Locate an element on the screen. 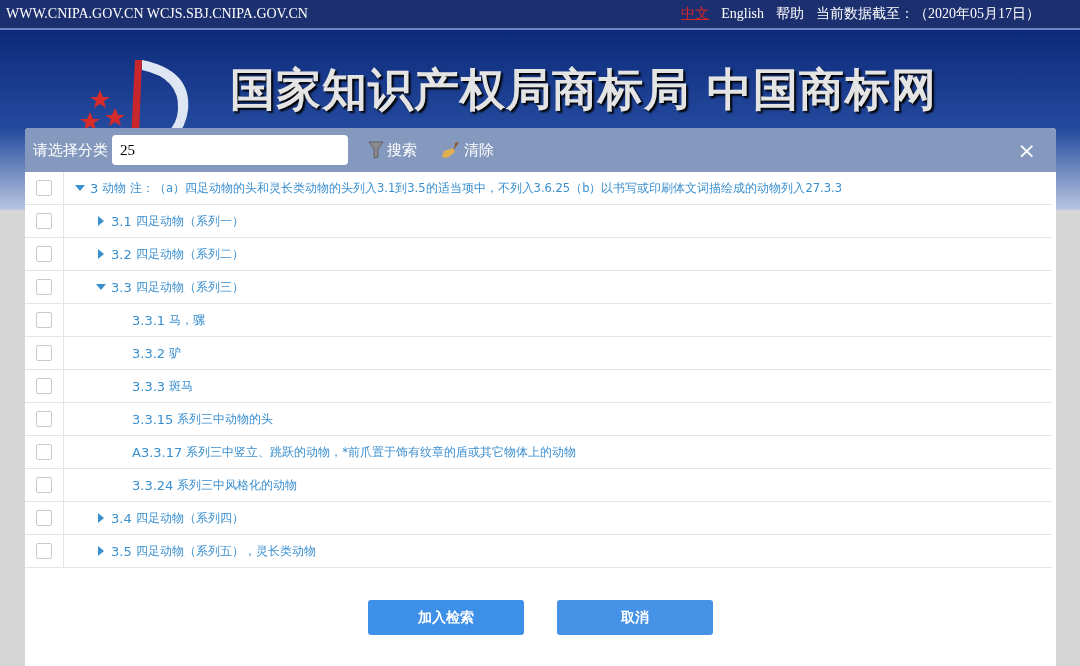 The image size is (1080, 666). class-code: 3.5 is located at coordinates (121, 551).